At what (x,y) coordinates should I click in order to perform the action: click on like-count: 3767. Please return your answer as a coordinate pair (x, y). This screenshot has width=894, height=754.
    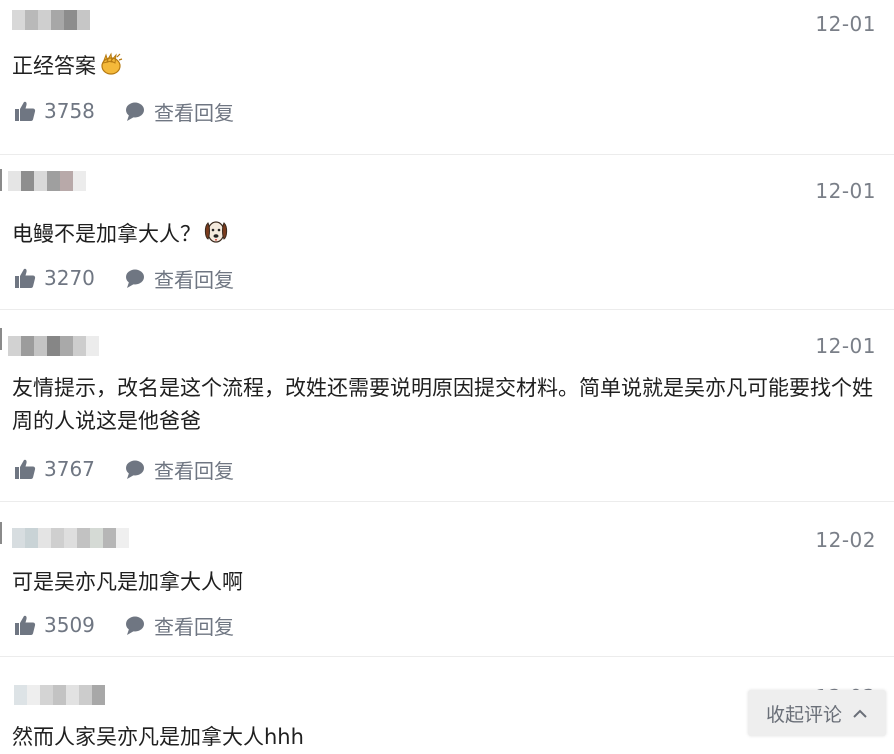
    Looking at the image, I should click on (76, 469).